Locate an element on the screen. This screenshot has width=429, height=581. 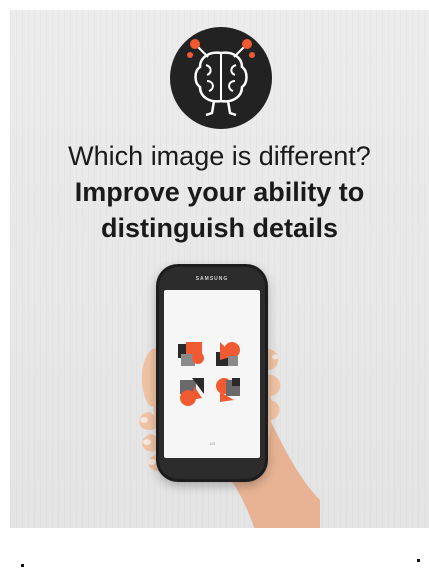
bottom-area is located at coordinates (214, 554).